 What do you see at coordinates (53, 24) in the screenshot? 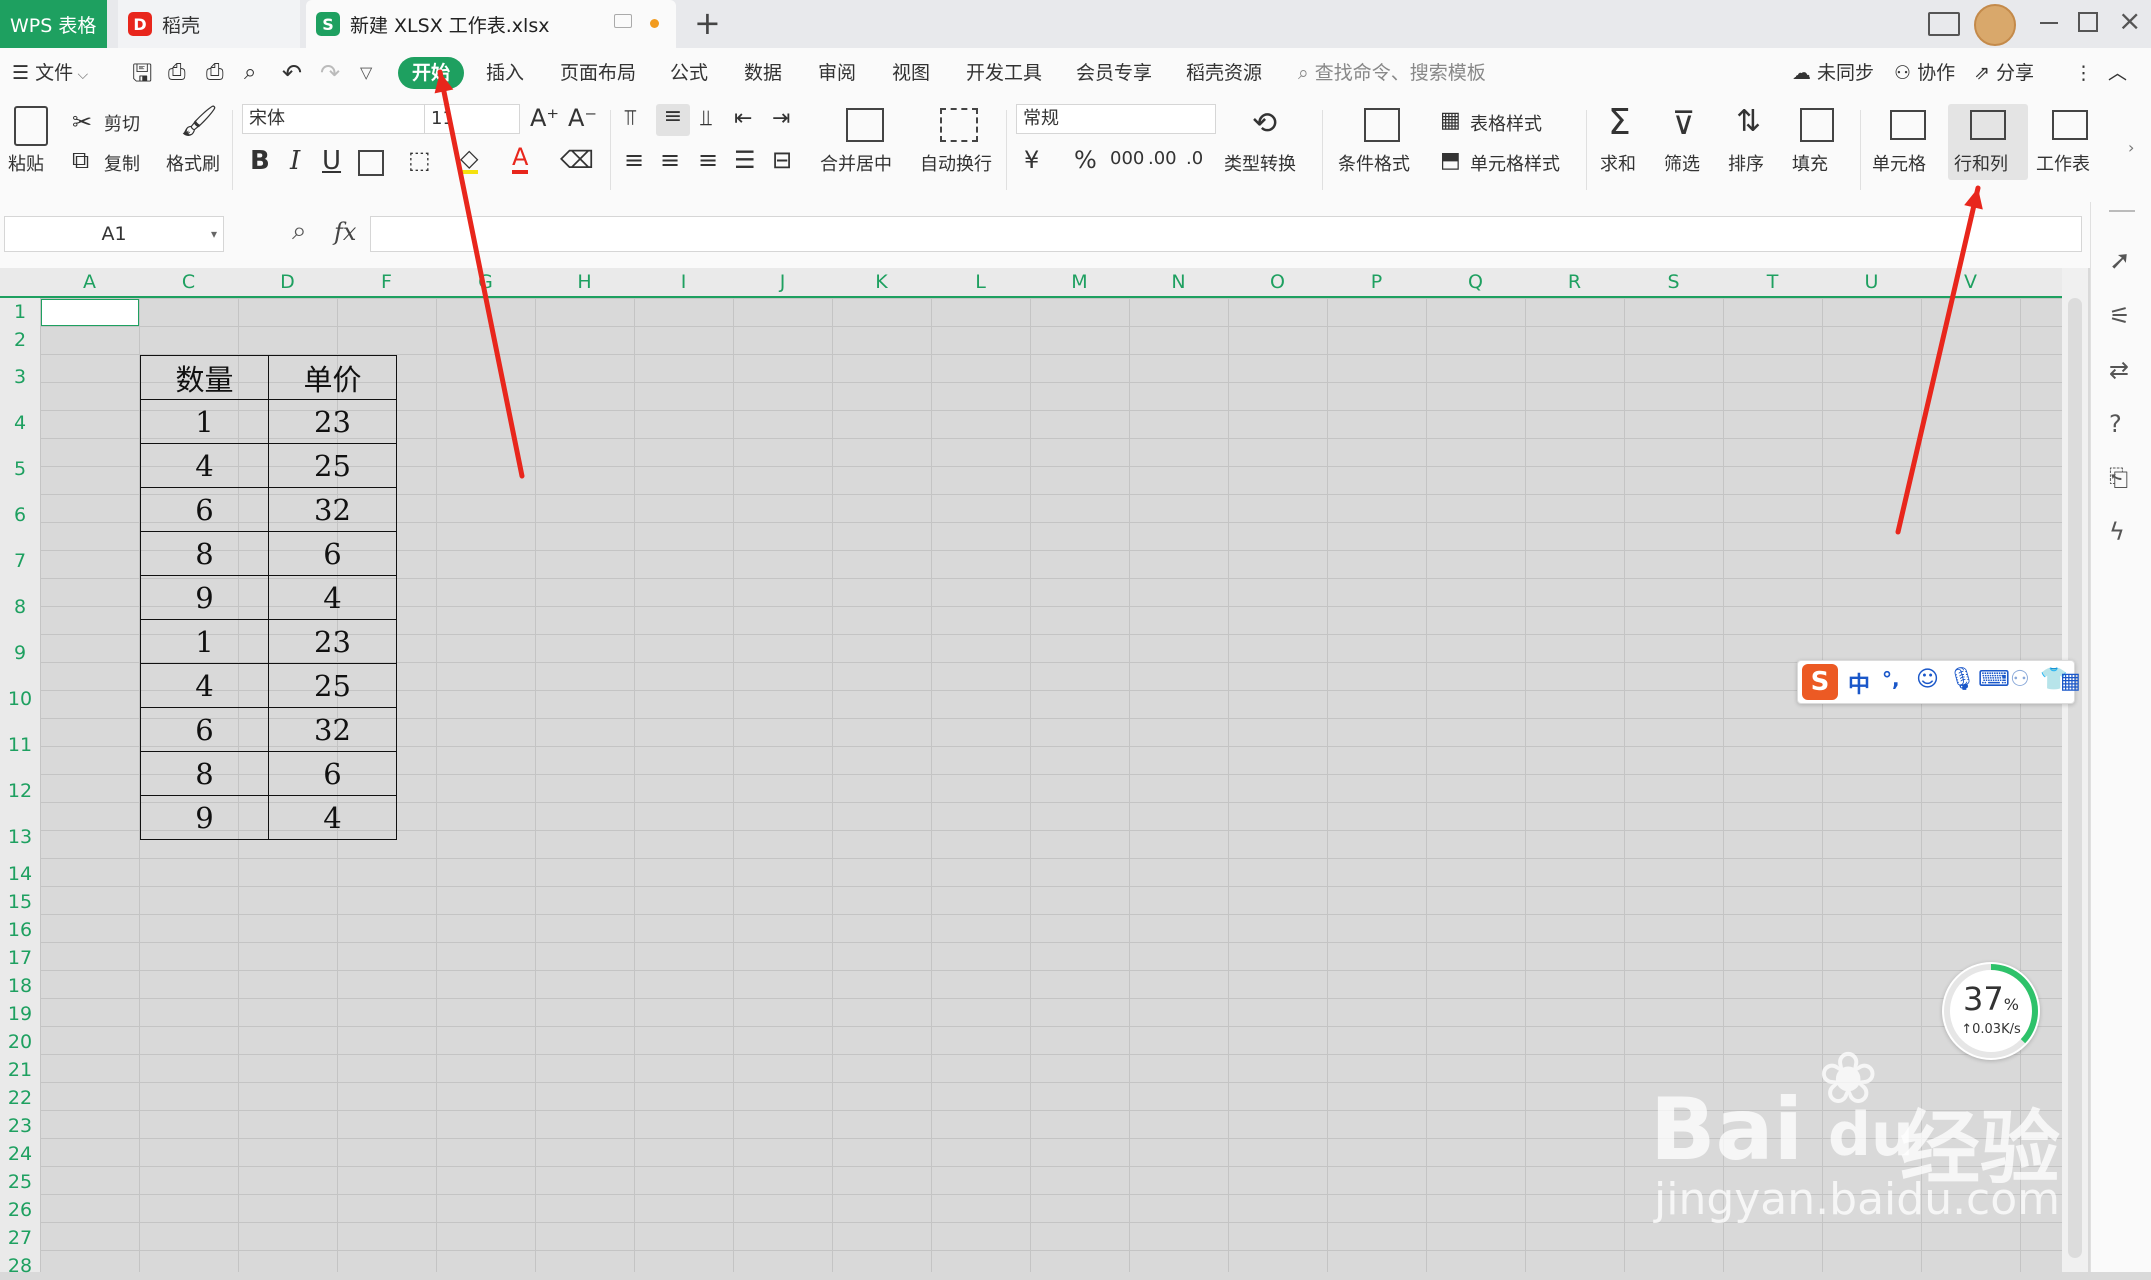
I see `tab-wps-spreadsheet: WPS 表格` at bounding box center [53, 24].